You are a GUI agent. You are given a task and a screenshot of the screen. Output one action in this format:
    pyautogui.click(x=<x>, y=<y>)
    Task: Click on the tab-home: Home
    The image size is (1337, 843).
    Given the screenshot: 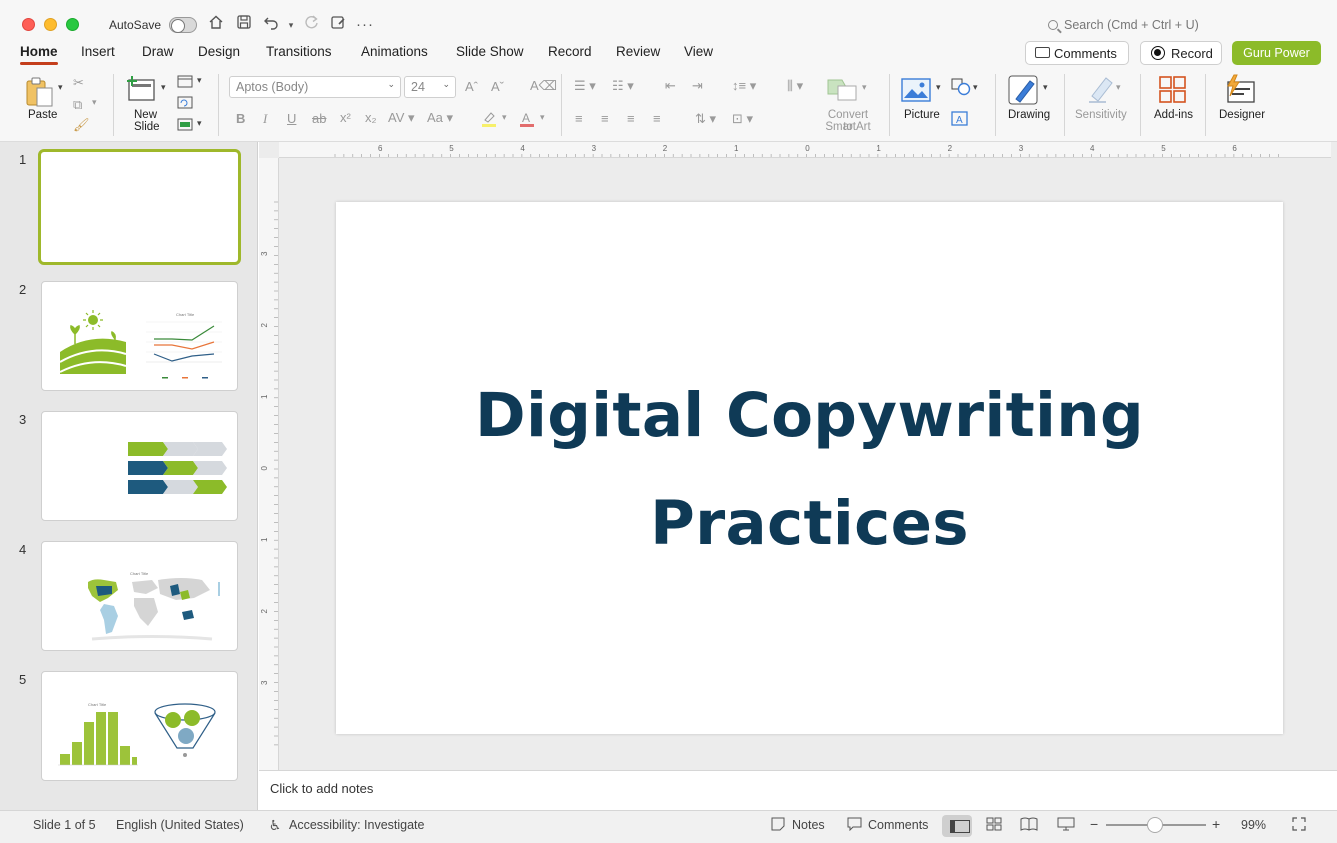 What is the action you would take?
    pyautogui.click(x=39, y=54)
    